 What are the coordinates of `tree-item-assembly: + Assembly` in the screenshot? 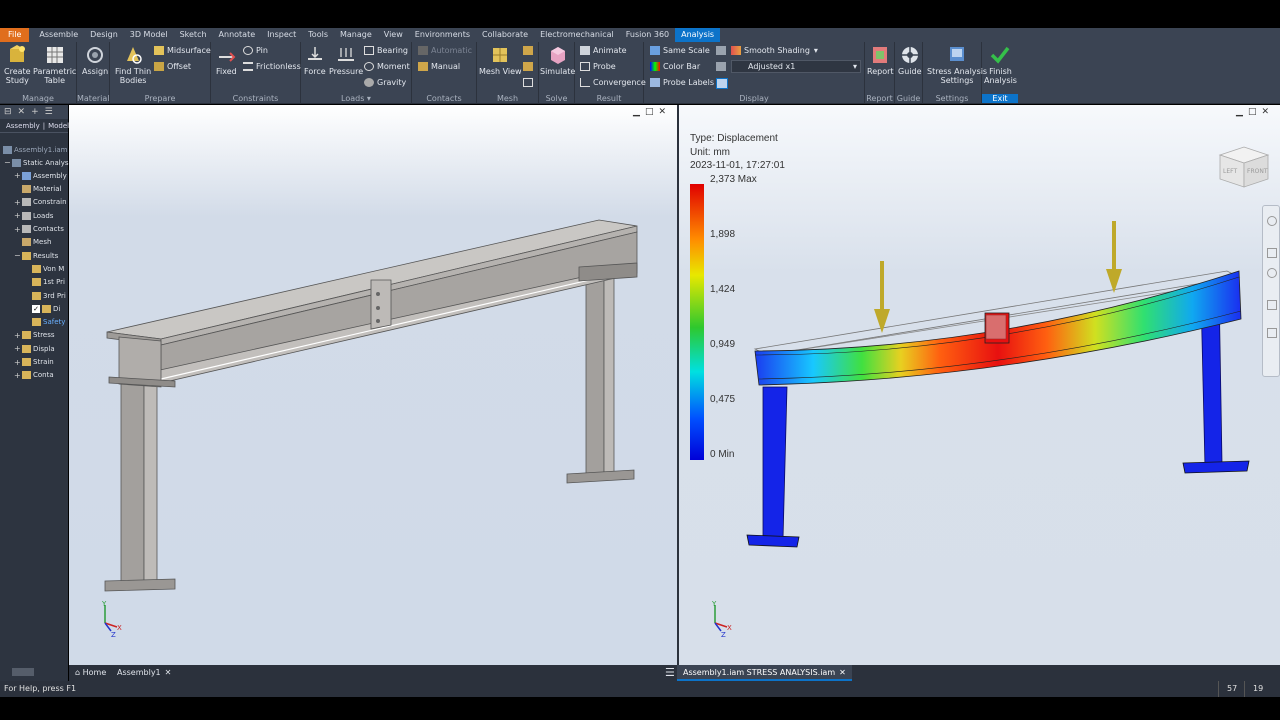 It's located at (40, 175).